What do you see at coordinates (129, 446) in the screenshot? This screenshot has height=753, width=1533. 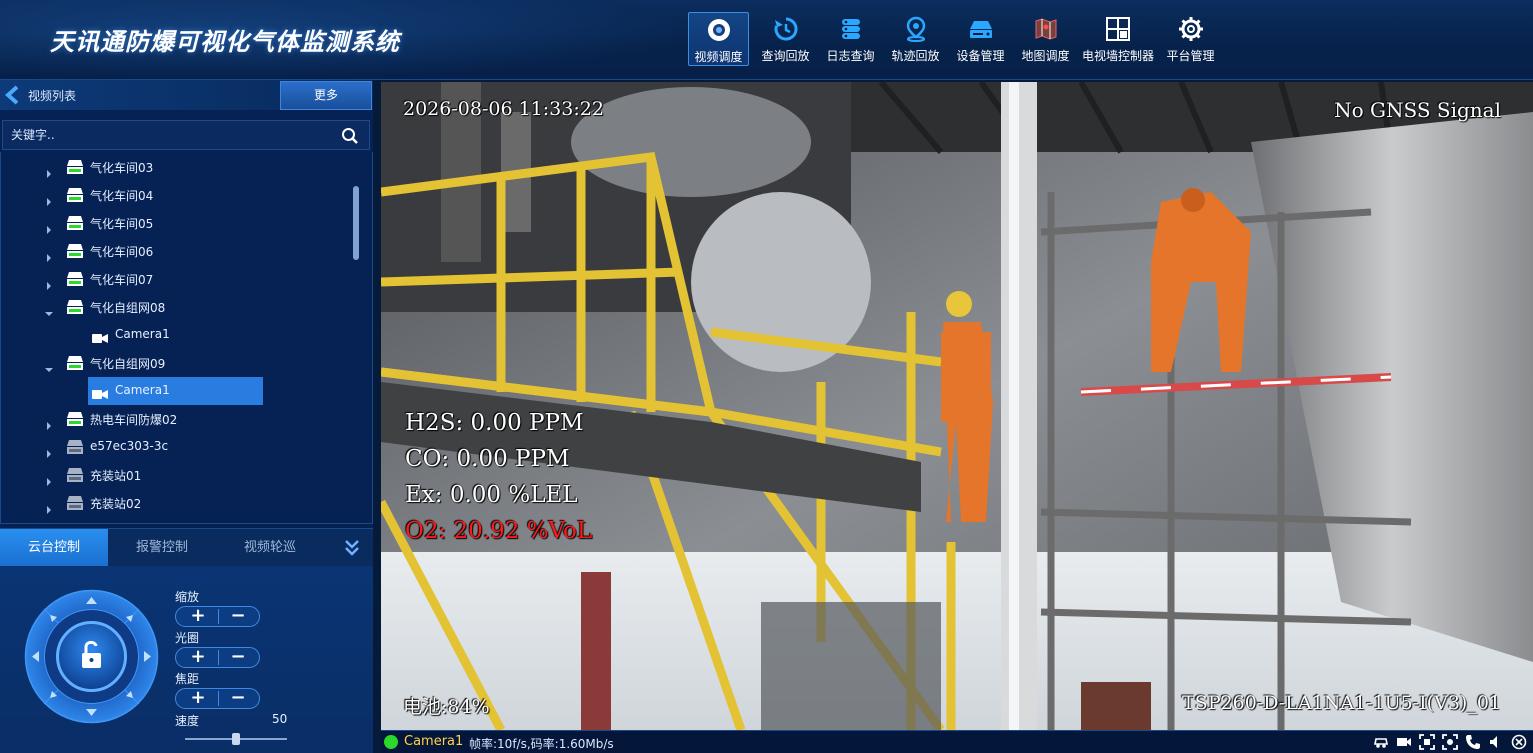 I see `tree-item-label: e57ec303-3c` at bounding box center [129, 446].